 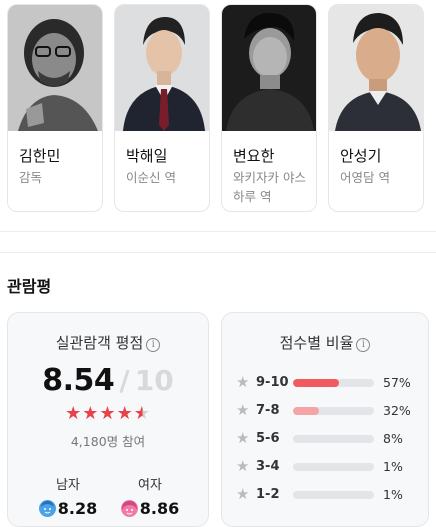 I want to click on cast-card-actor: 변요한 와키자카 야스하루 역, so click(x=269, y=108).